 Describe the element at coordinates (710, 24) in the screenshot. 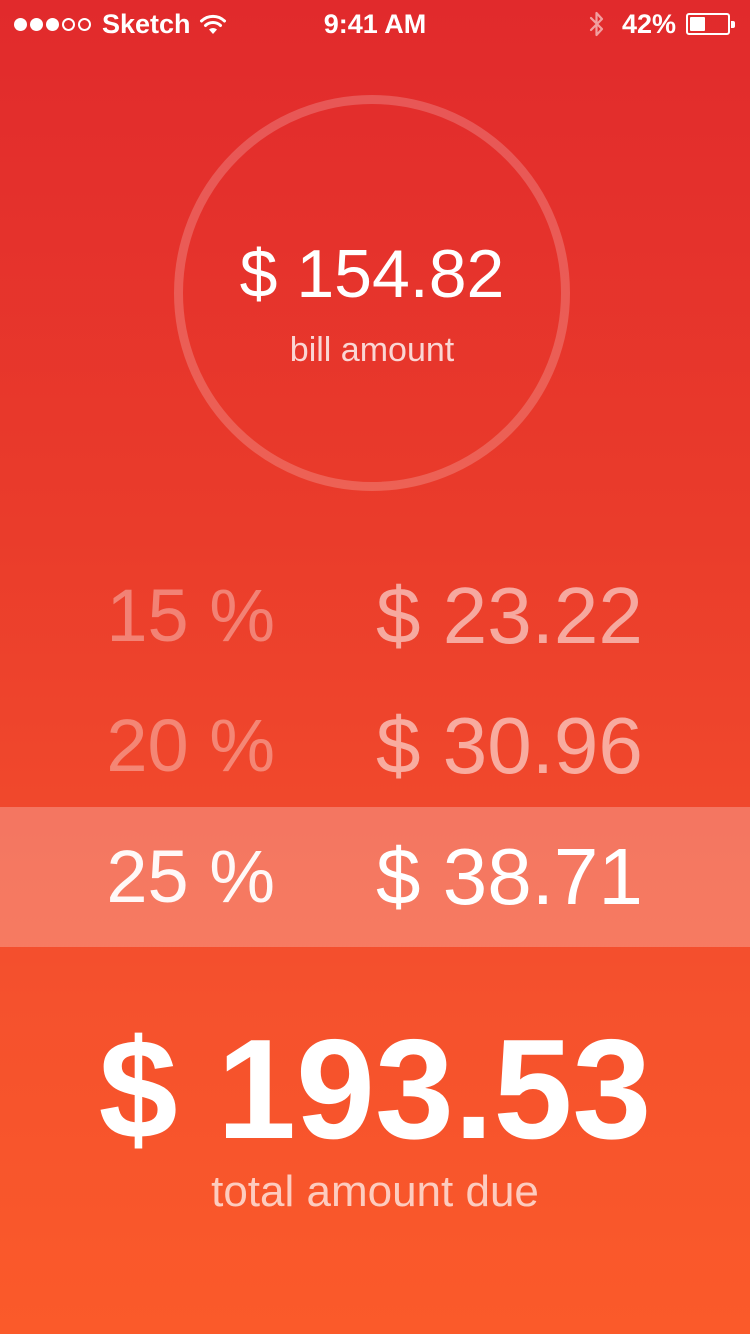

I see `battery-icon` at that location.